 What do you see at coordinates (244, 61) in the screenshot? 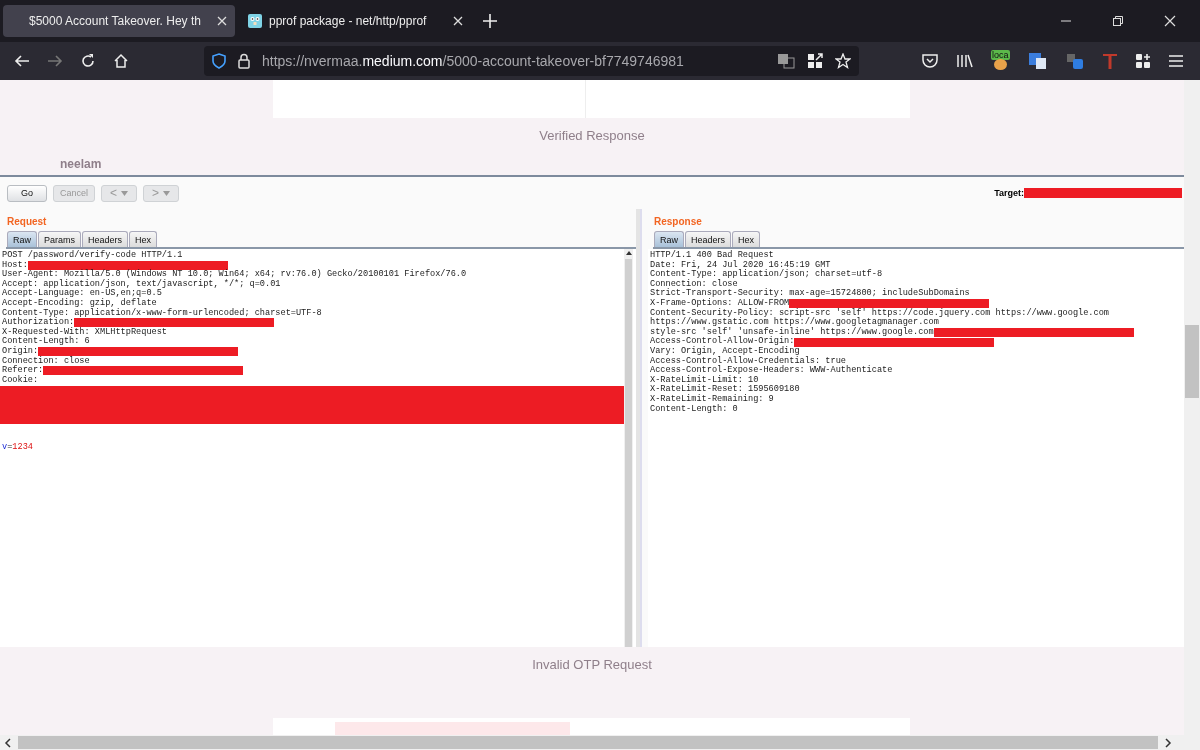
I see `lock-icon` at bounding box center [244, 61].